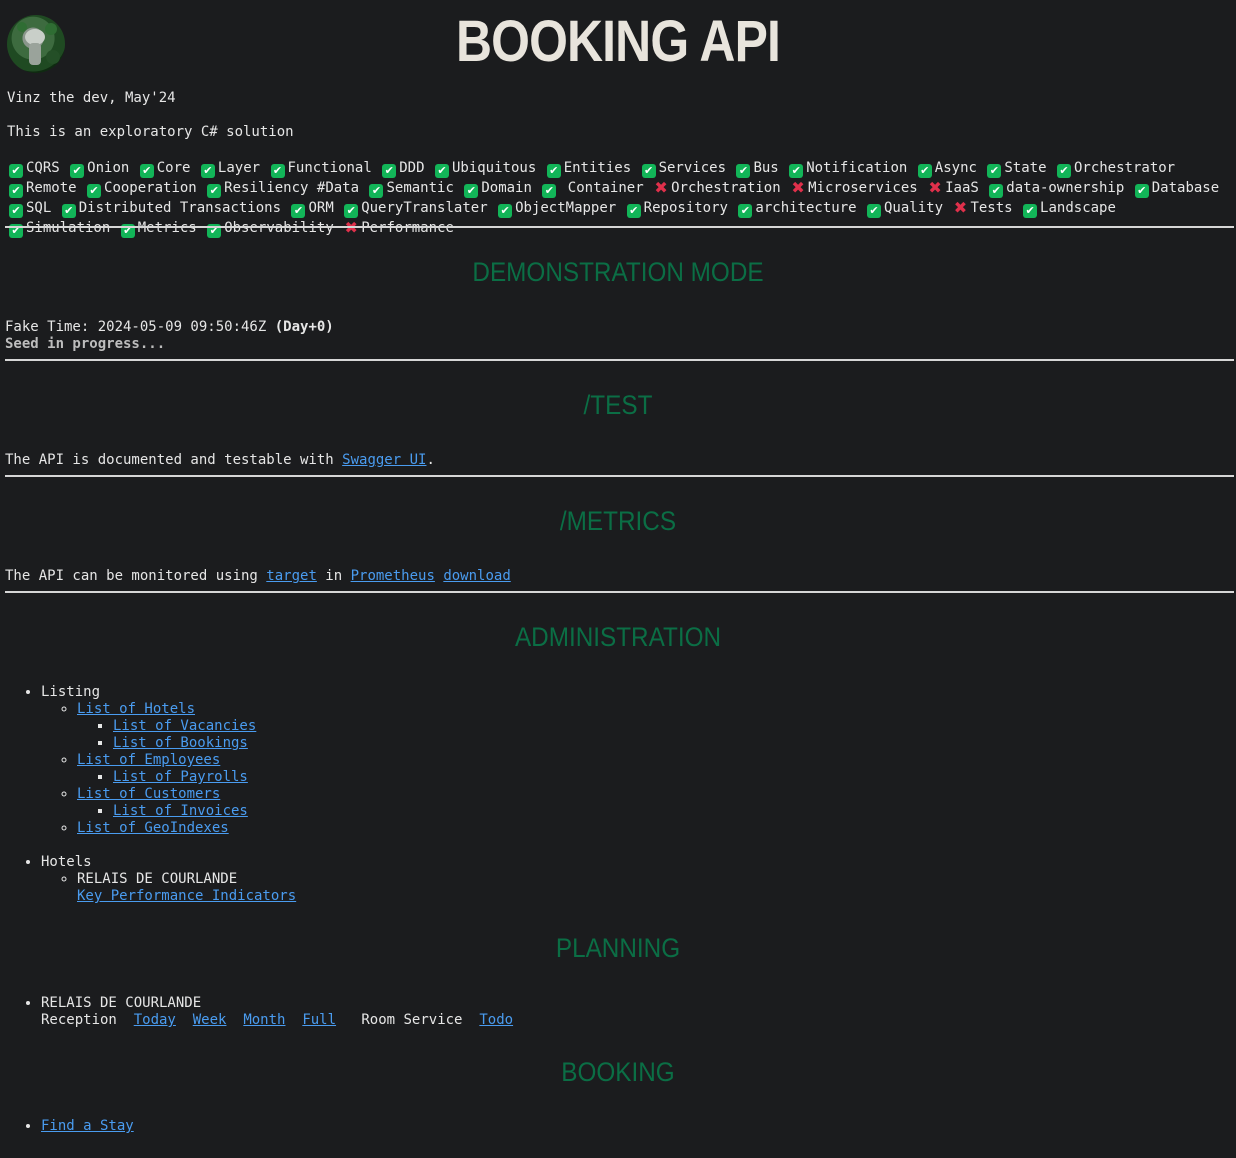  I want to click on metrics-text: The API can be monitored using, so click(136, 576).